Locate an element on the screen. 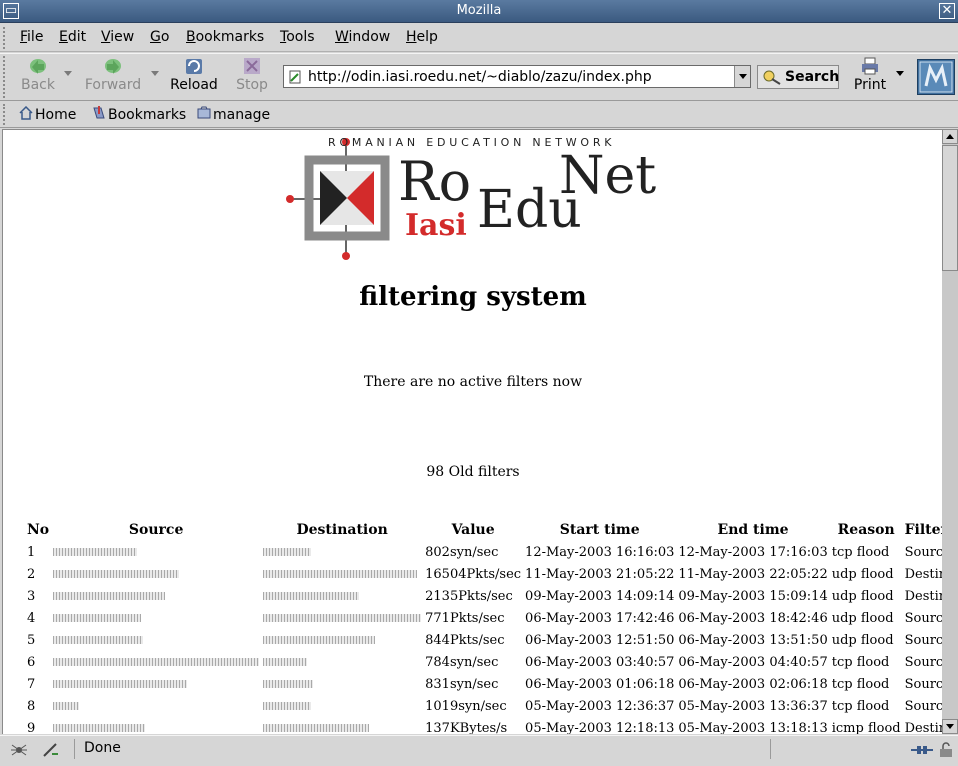 The image size is (958, 766). cell-end-time: 06-May-2003 13:51:50 is located at coordinates (753, 640).